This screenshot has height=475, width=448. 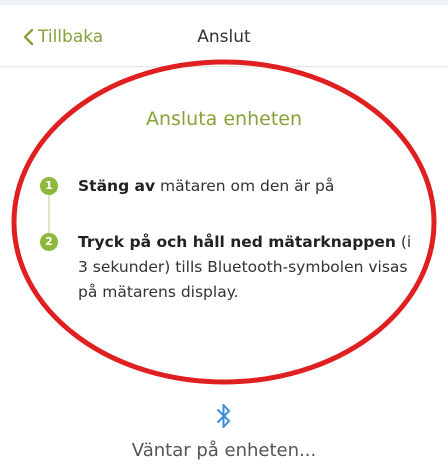 What do you see at coordinates (49, 186) in the screenshot?
I see `step-number-badge: 1` at bounding box center [49, 186].